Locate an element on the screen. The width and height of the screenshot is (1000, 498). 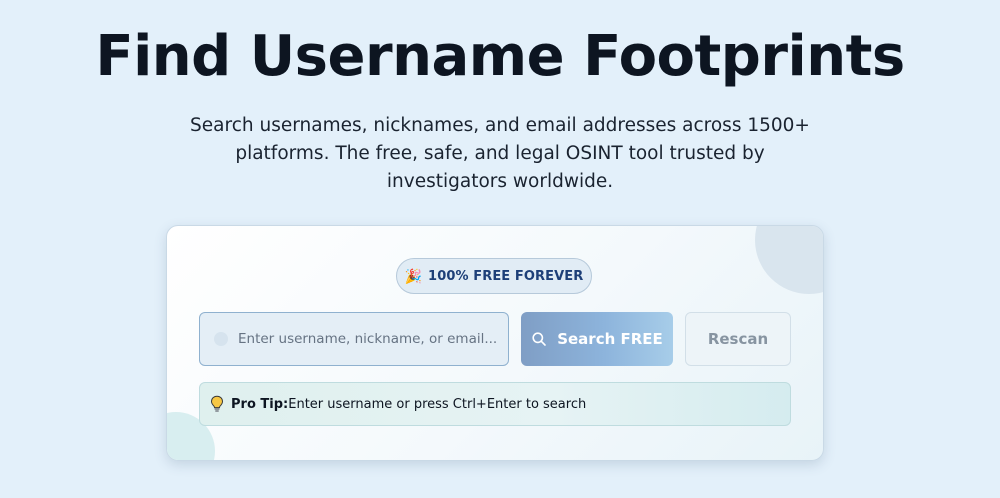
decorative-circle-top-right is located at coordinates (789, 260).